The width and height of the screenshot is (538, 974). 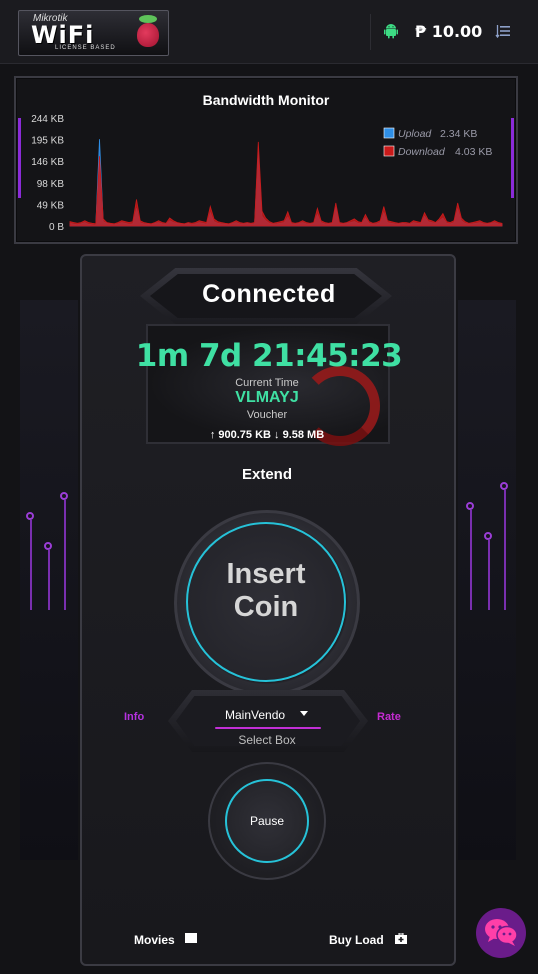 What do you see at coordinates (415, 134) in the screenshot?
I see `legend-label-upload: Upload` at bounding box center [415, 134].